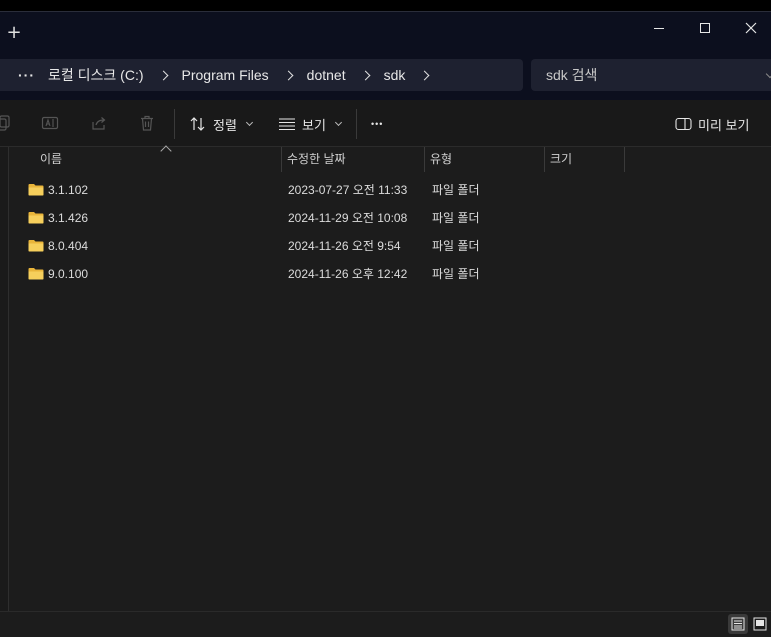  I want to click on list-item: 3.1.102 2023-07-27 오전 11:33 파일 폴더, so click(390, 190).